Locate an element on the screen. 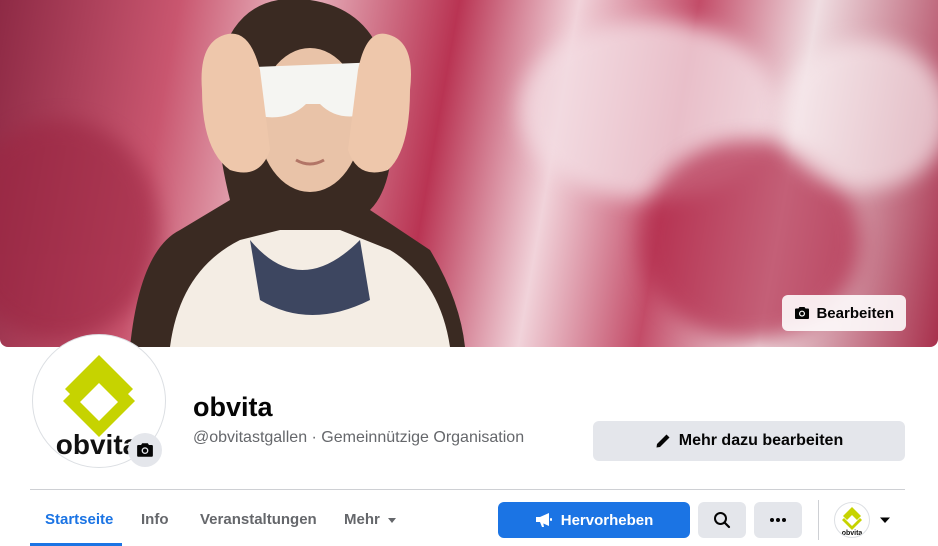 The image size is (938, 546). search-icon is located at coordinates (722, 520).